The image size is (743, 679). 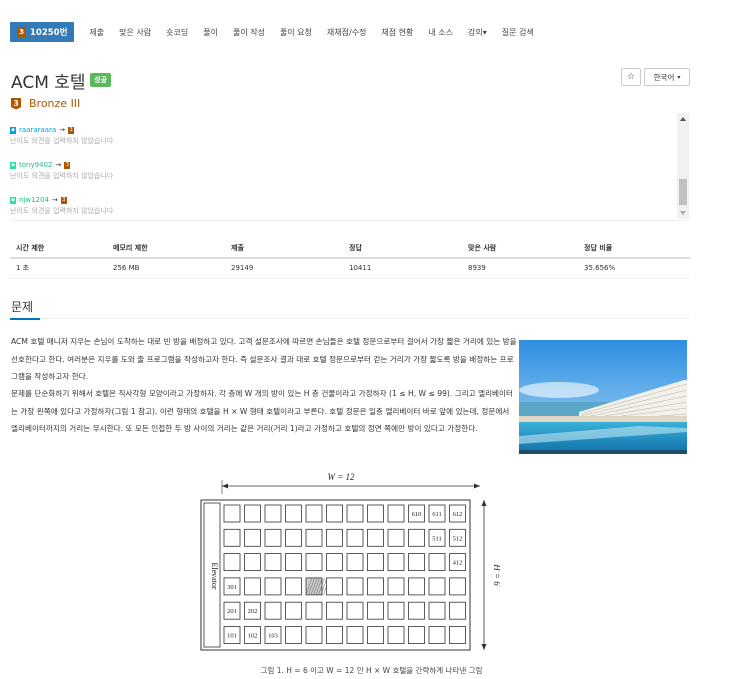 What do you see at coordinates (458, 514) in the screenshot?
I see `room-number-612: 612` at bounding box center [458, 514].